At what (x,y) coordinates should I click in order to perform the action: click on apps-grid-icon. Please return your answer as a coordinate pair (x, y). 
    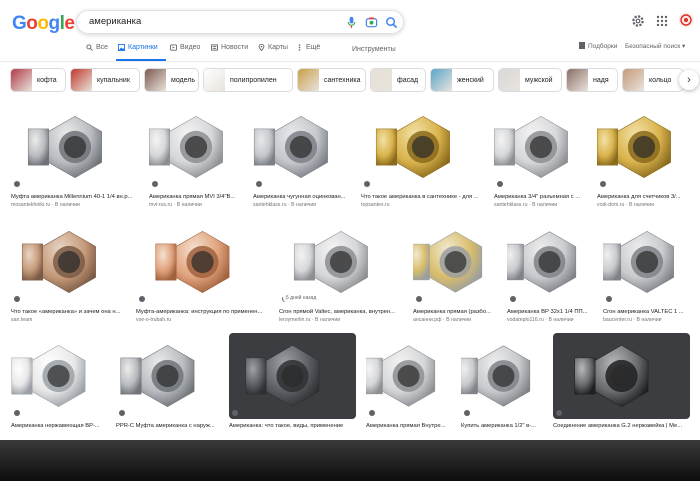
    Looking at the image, I should click on (662, 21).